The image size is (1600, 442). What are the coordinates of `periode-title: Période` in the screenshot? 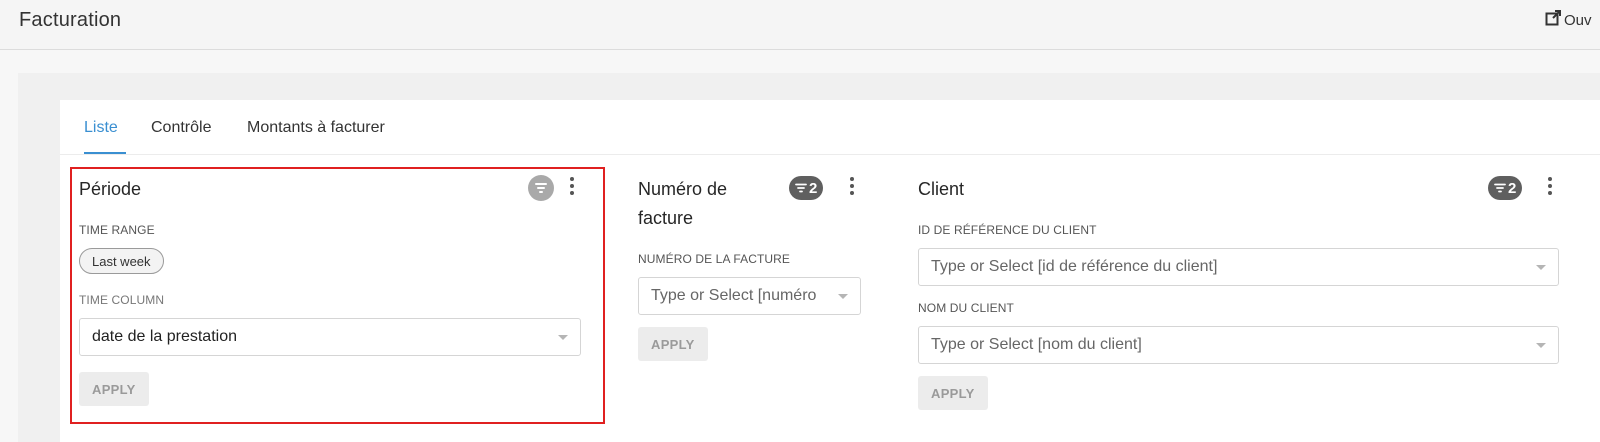 It's located at (110, 189).